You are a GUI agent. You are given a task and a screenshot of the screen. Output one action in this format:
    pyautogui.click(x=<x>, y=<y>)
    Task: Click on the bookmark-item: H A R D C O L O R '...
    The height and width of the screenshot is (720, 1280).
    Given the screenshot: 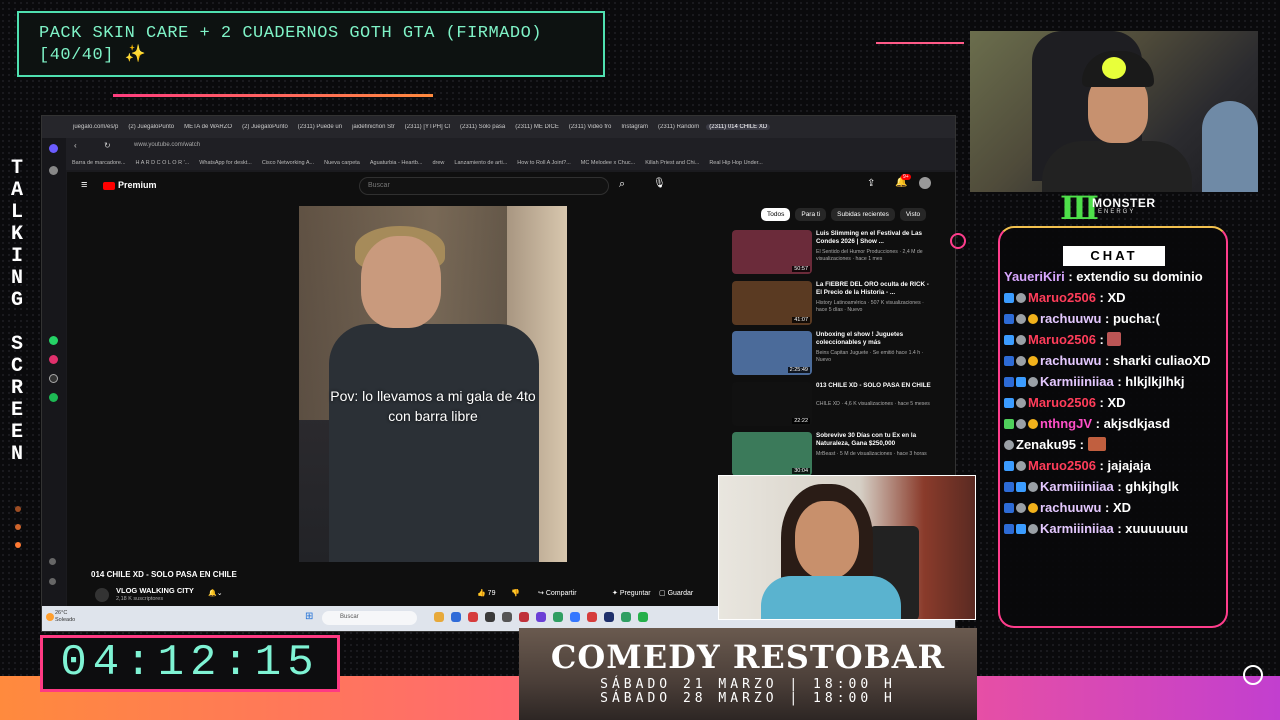 What is the action you would take?
    pyautogui.click(x=163, y=163)
    